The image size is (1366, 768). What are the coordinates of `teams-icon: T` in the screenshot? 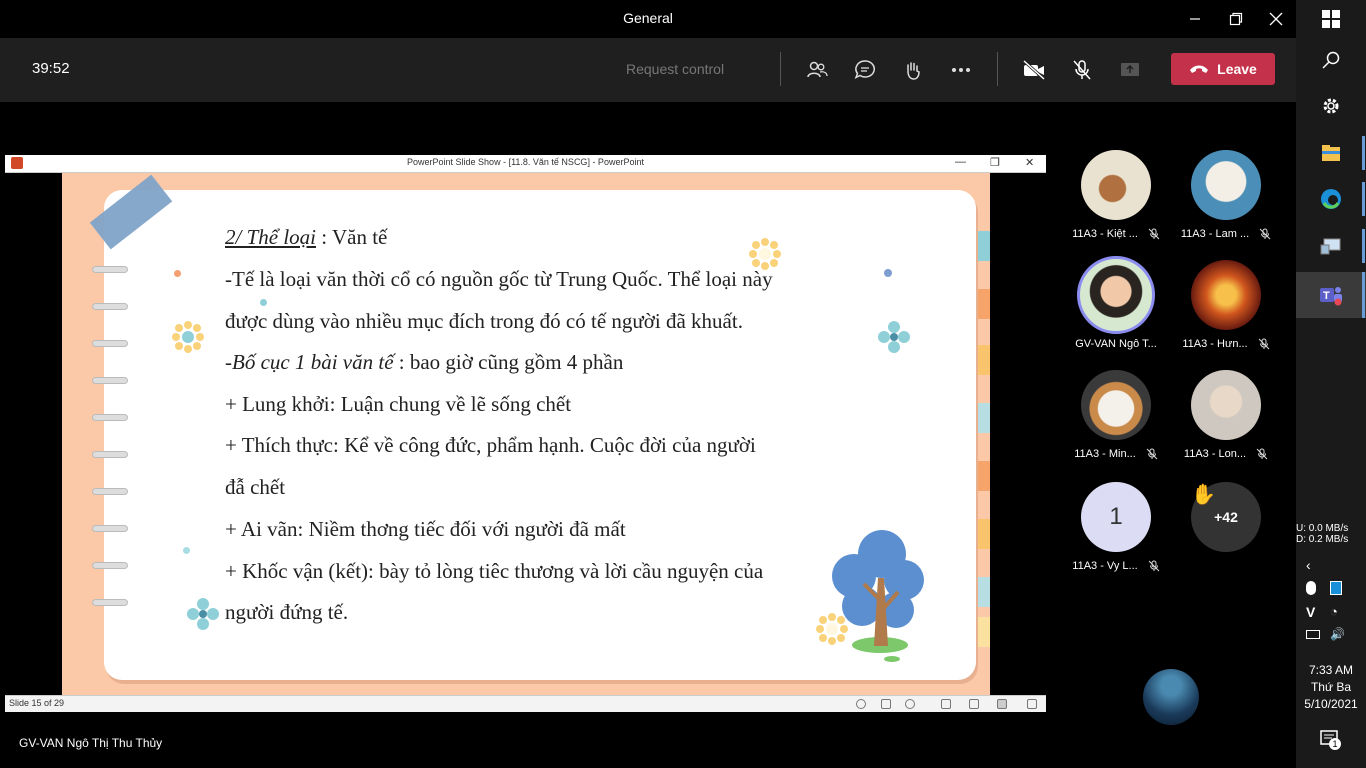 It's located at (1331, 296).